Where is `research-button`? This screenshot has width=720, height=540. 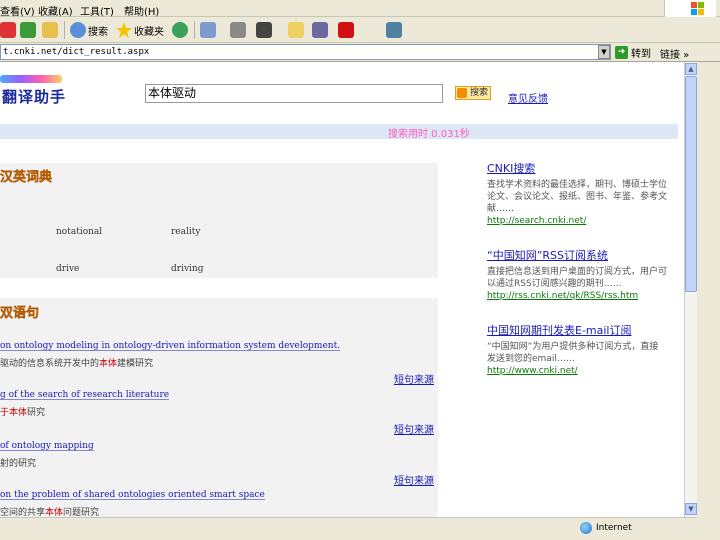 research-button is located at coordinates (320, 30).